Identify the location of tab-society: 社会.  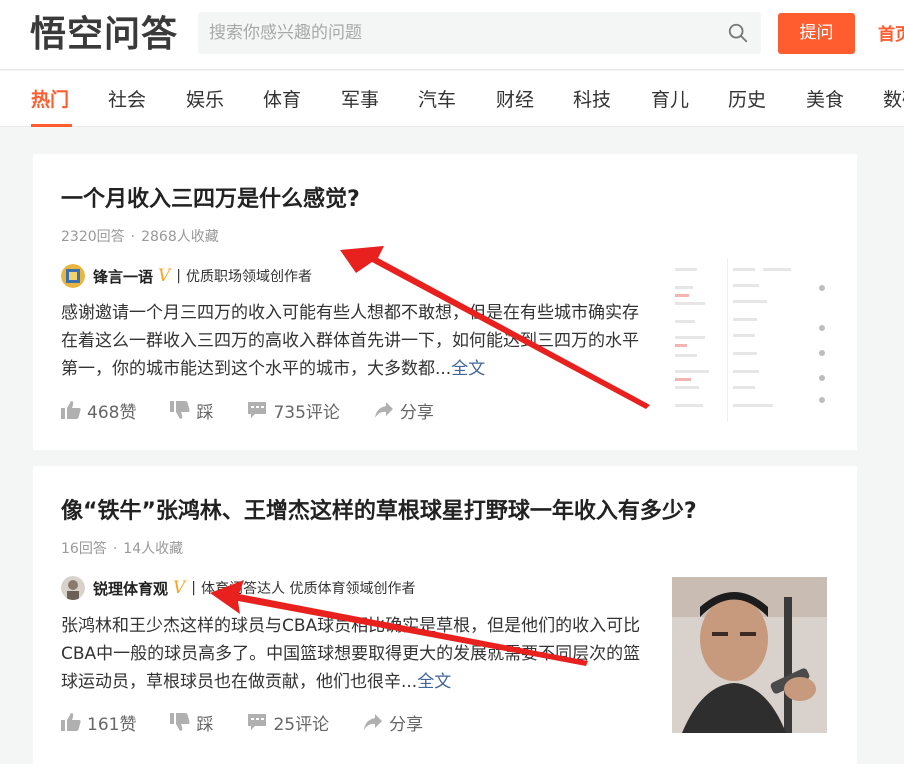
(127, 98).